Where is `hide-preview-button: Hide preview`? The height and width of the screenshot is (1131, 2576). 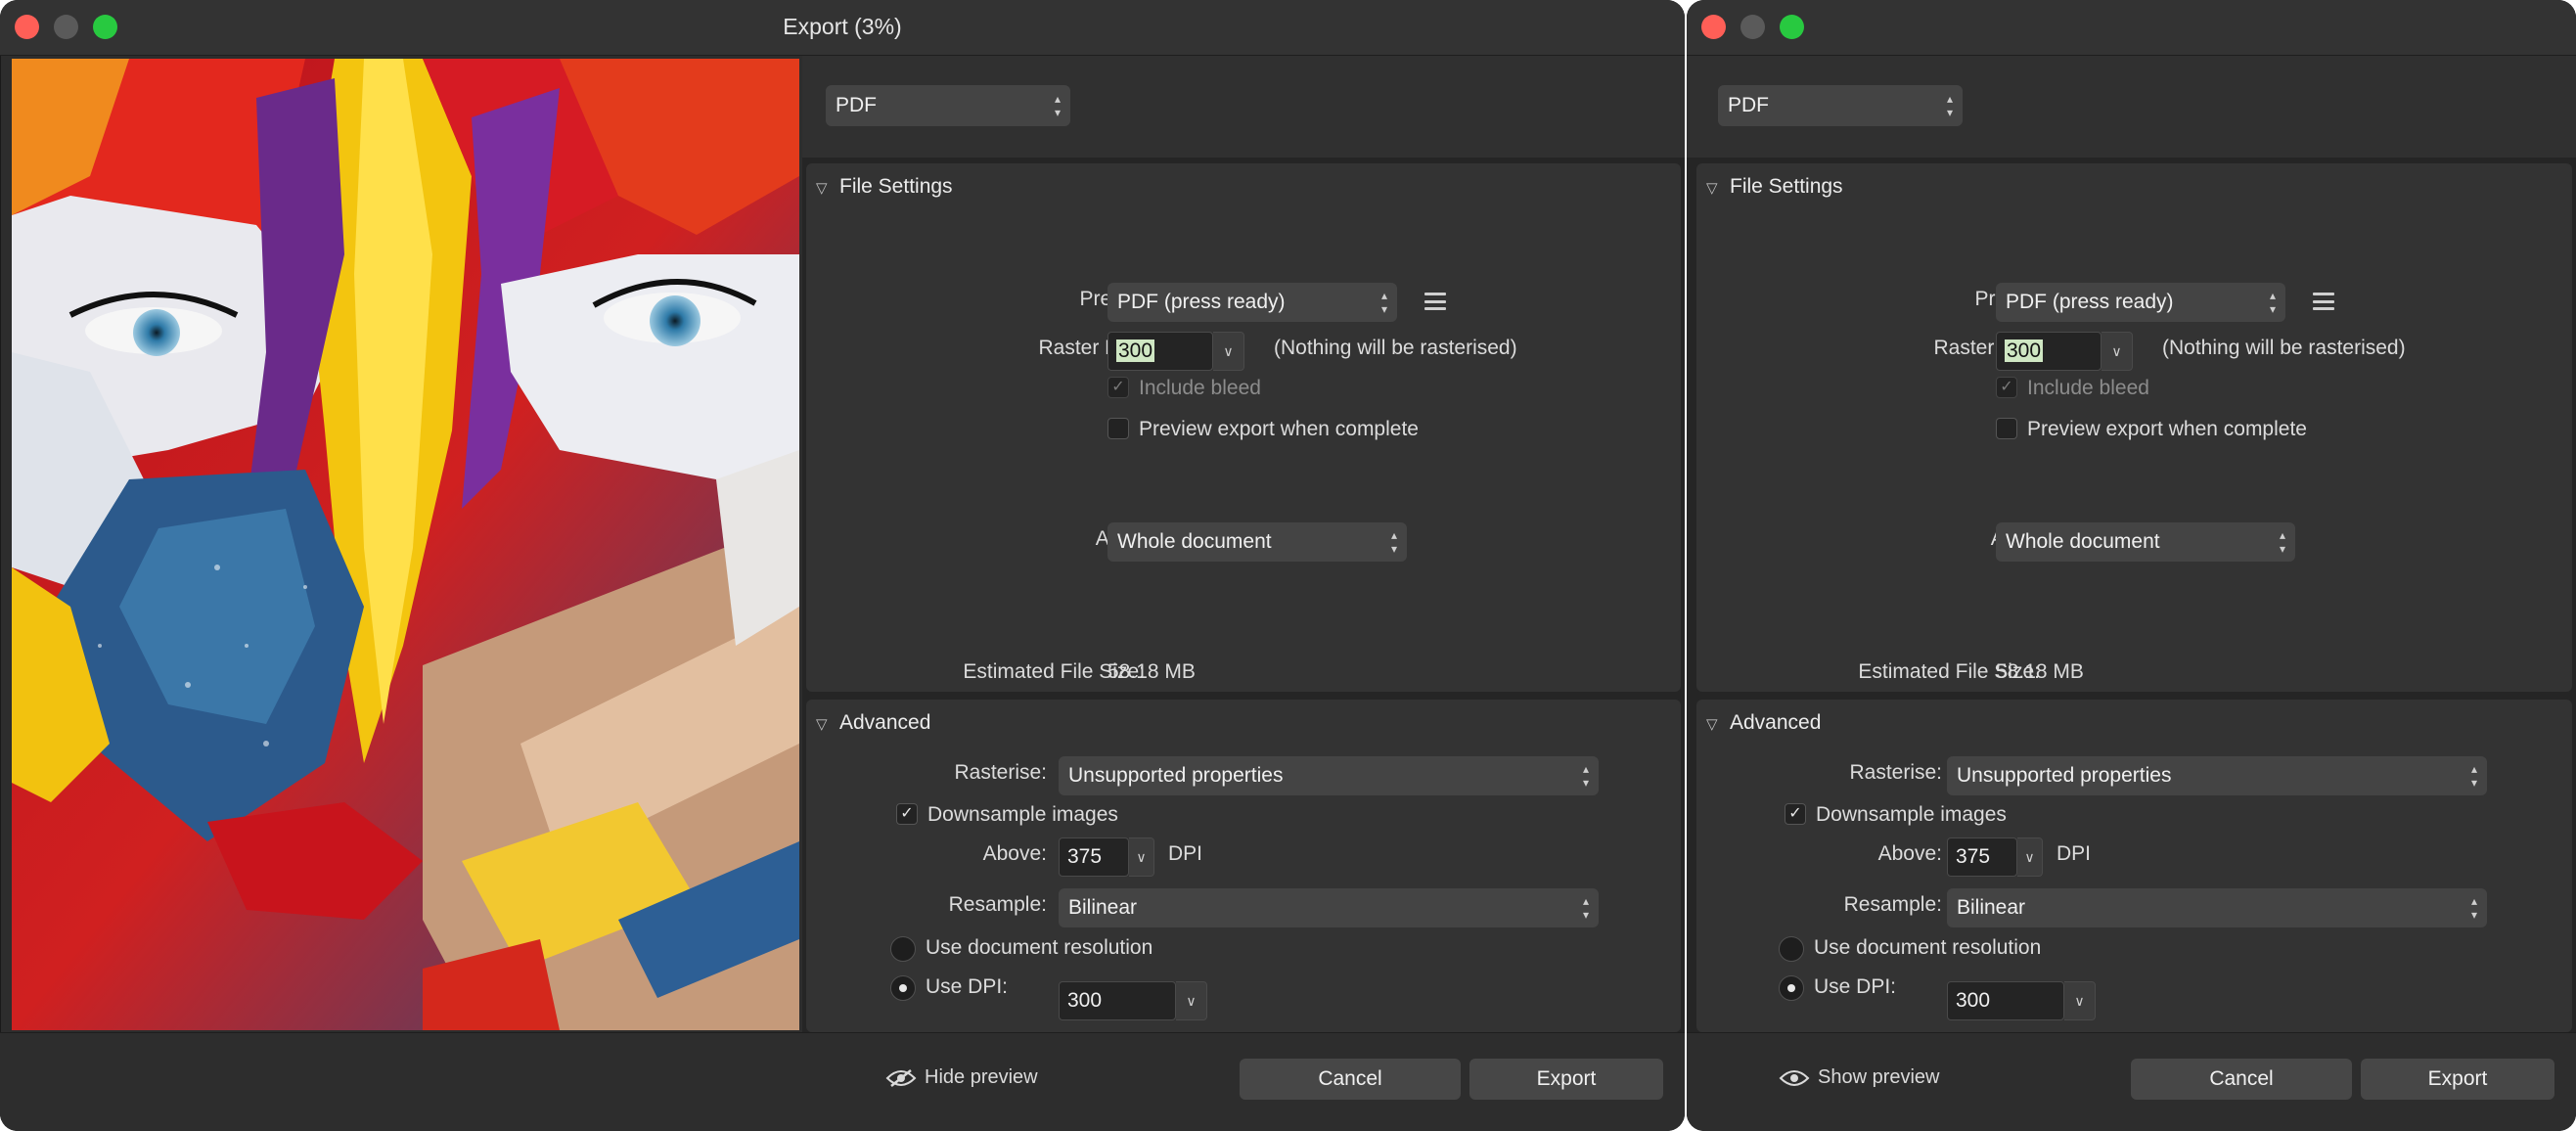
hide-preview-button: Hide preview is located at coordinates (961, 1077).